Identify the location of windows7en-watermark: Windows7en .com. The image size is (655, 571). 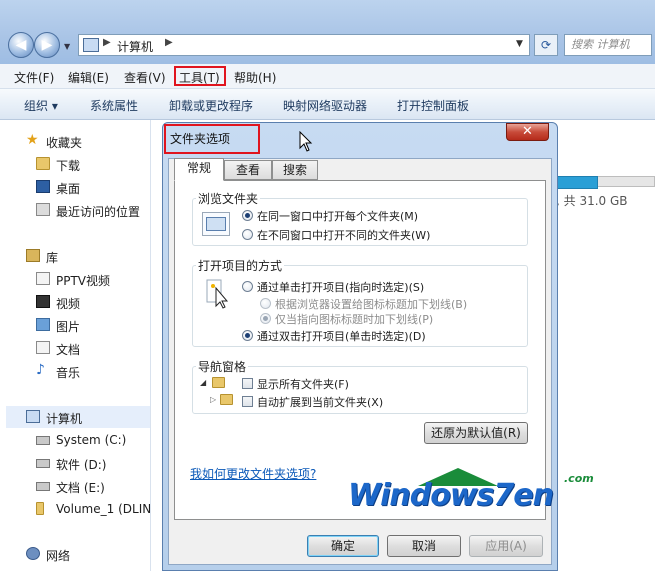
(478, 492).